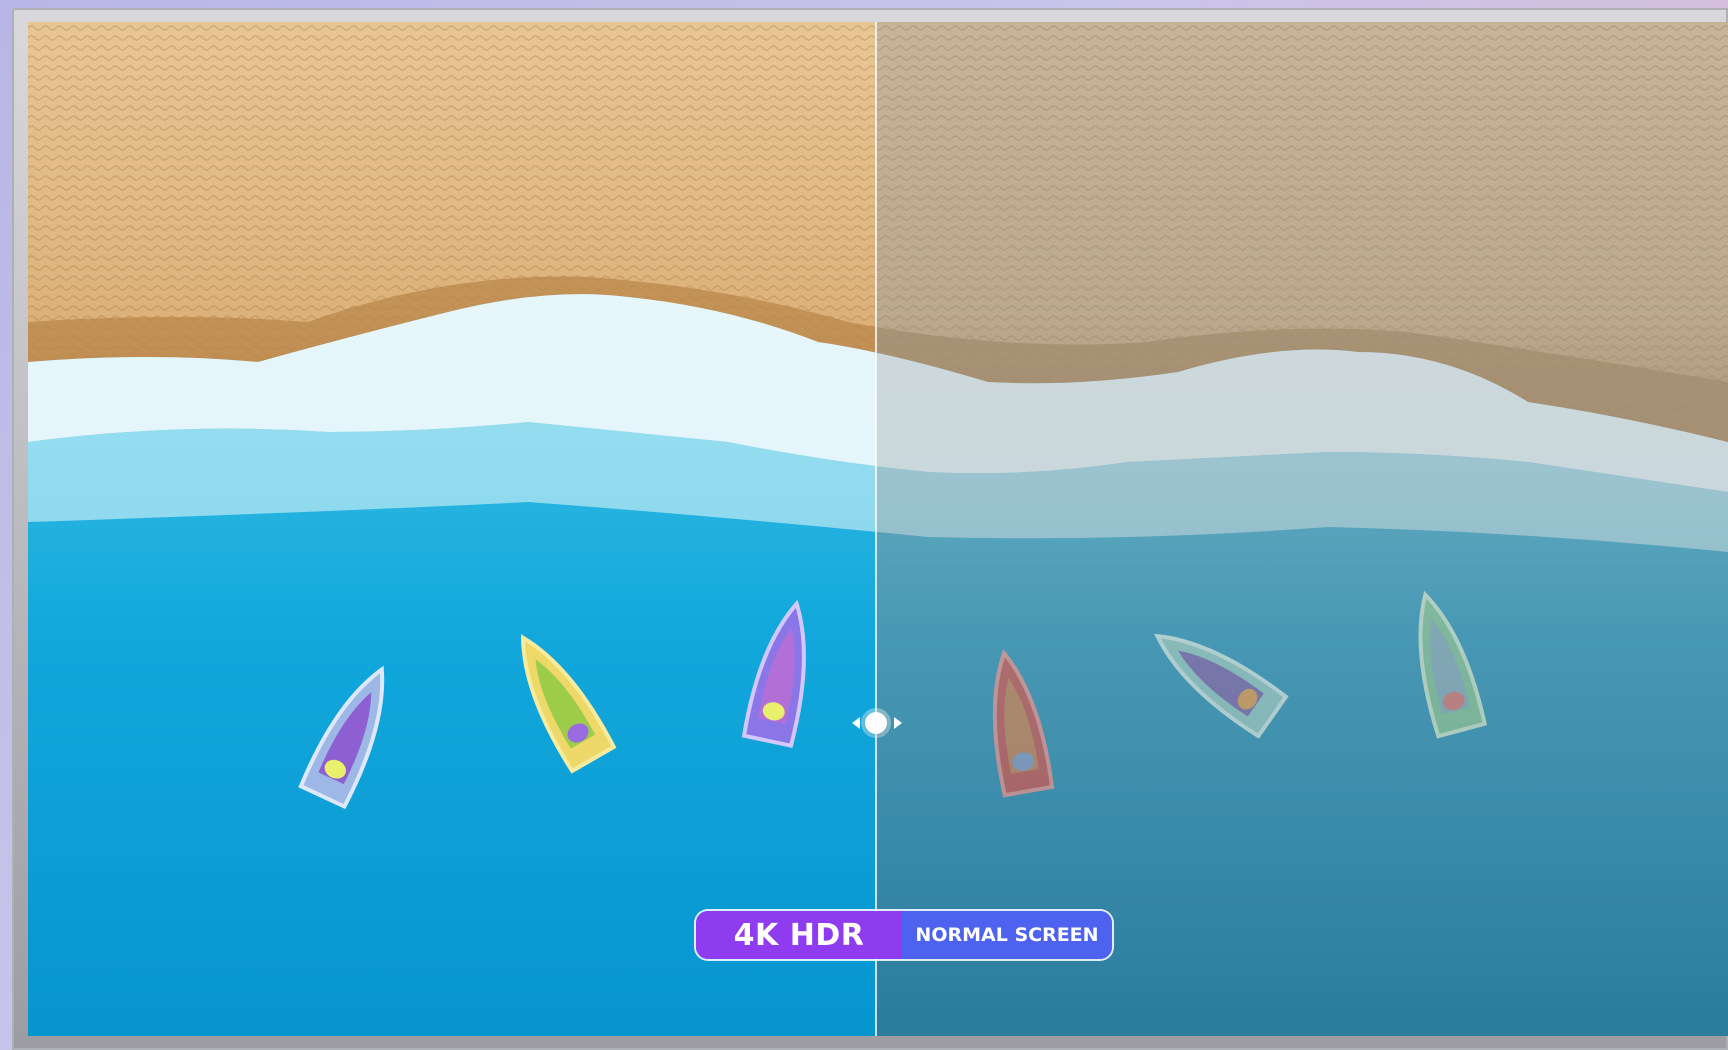 This screenshot has height=1050, width=1728. I want to click on slider-knob, so click(876, 723).